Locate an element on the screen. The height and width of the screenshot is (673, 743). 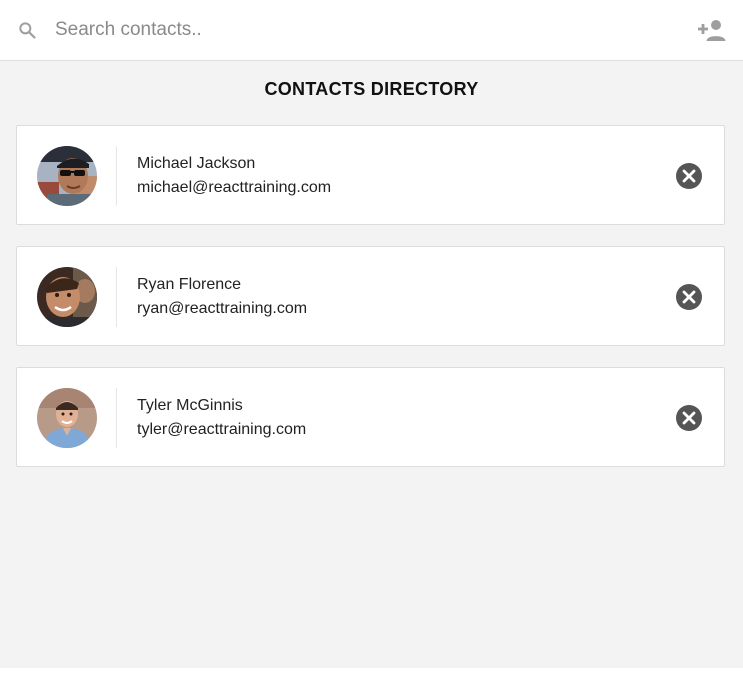
search-bar is located at coordinates (371, 30).